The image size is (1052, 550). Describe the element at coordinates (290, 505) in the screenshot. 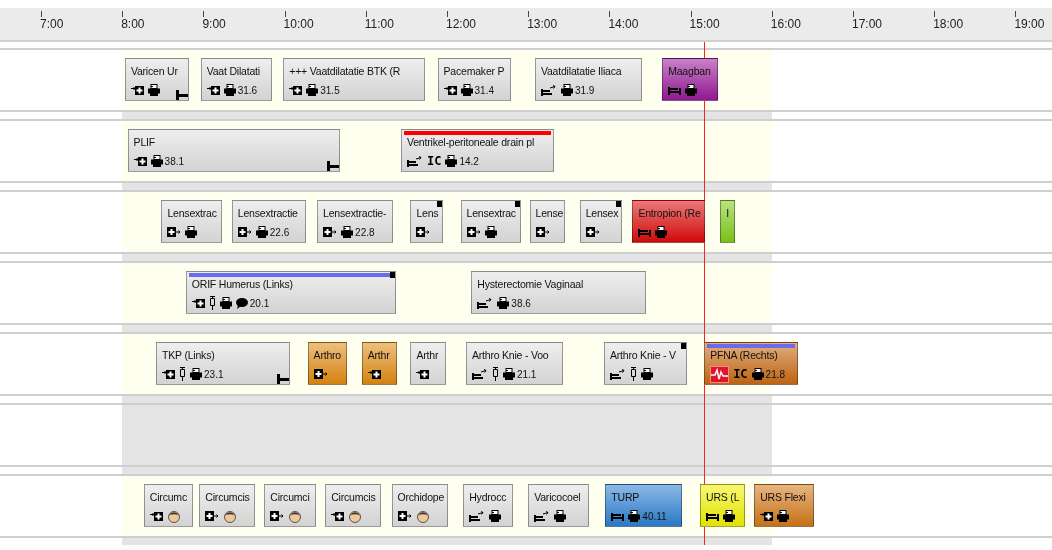

I see `procedure-card: Circumci` at that location.